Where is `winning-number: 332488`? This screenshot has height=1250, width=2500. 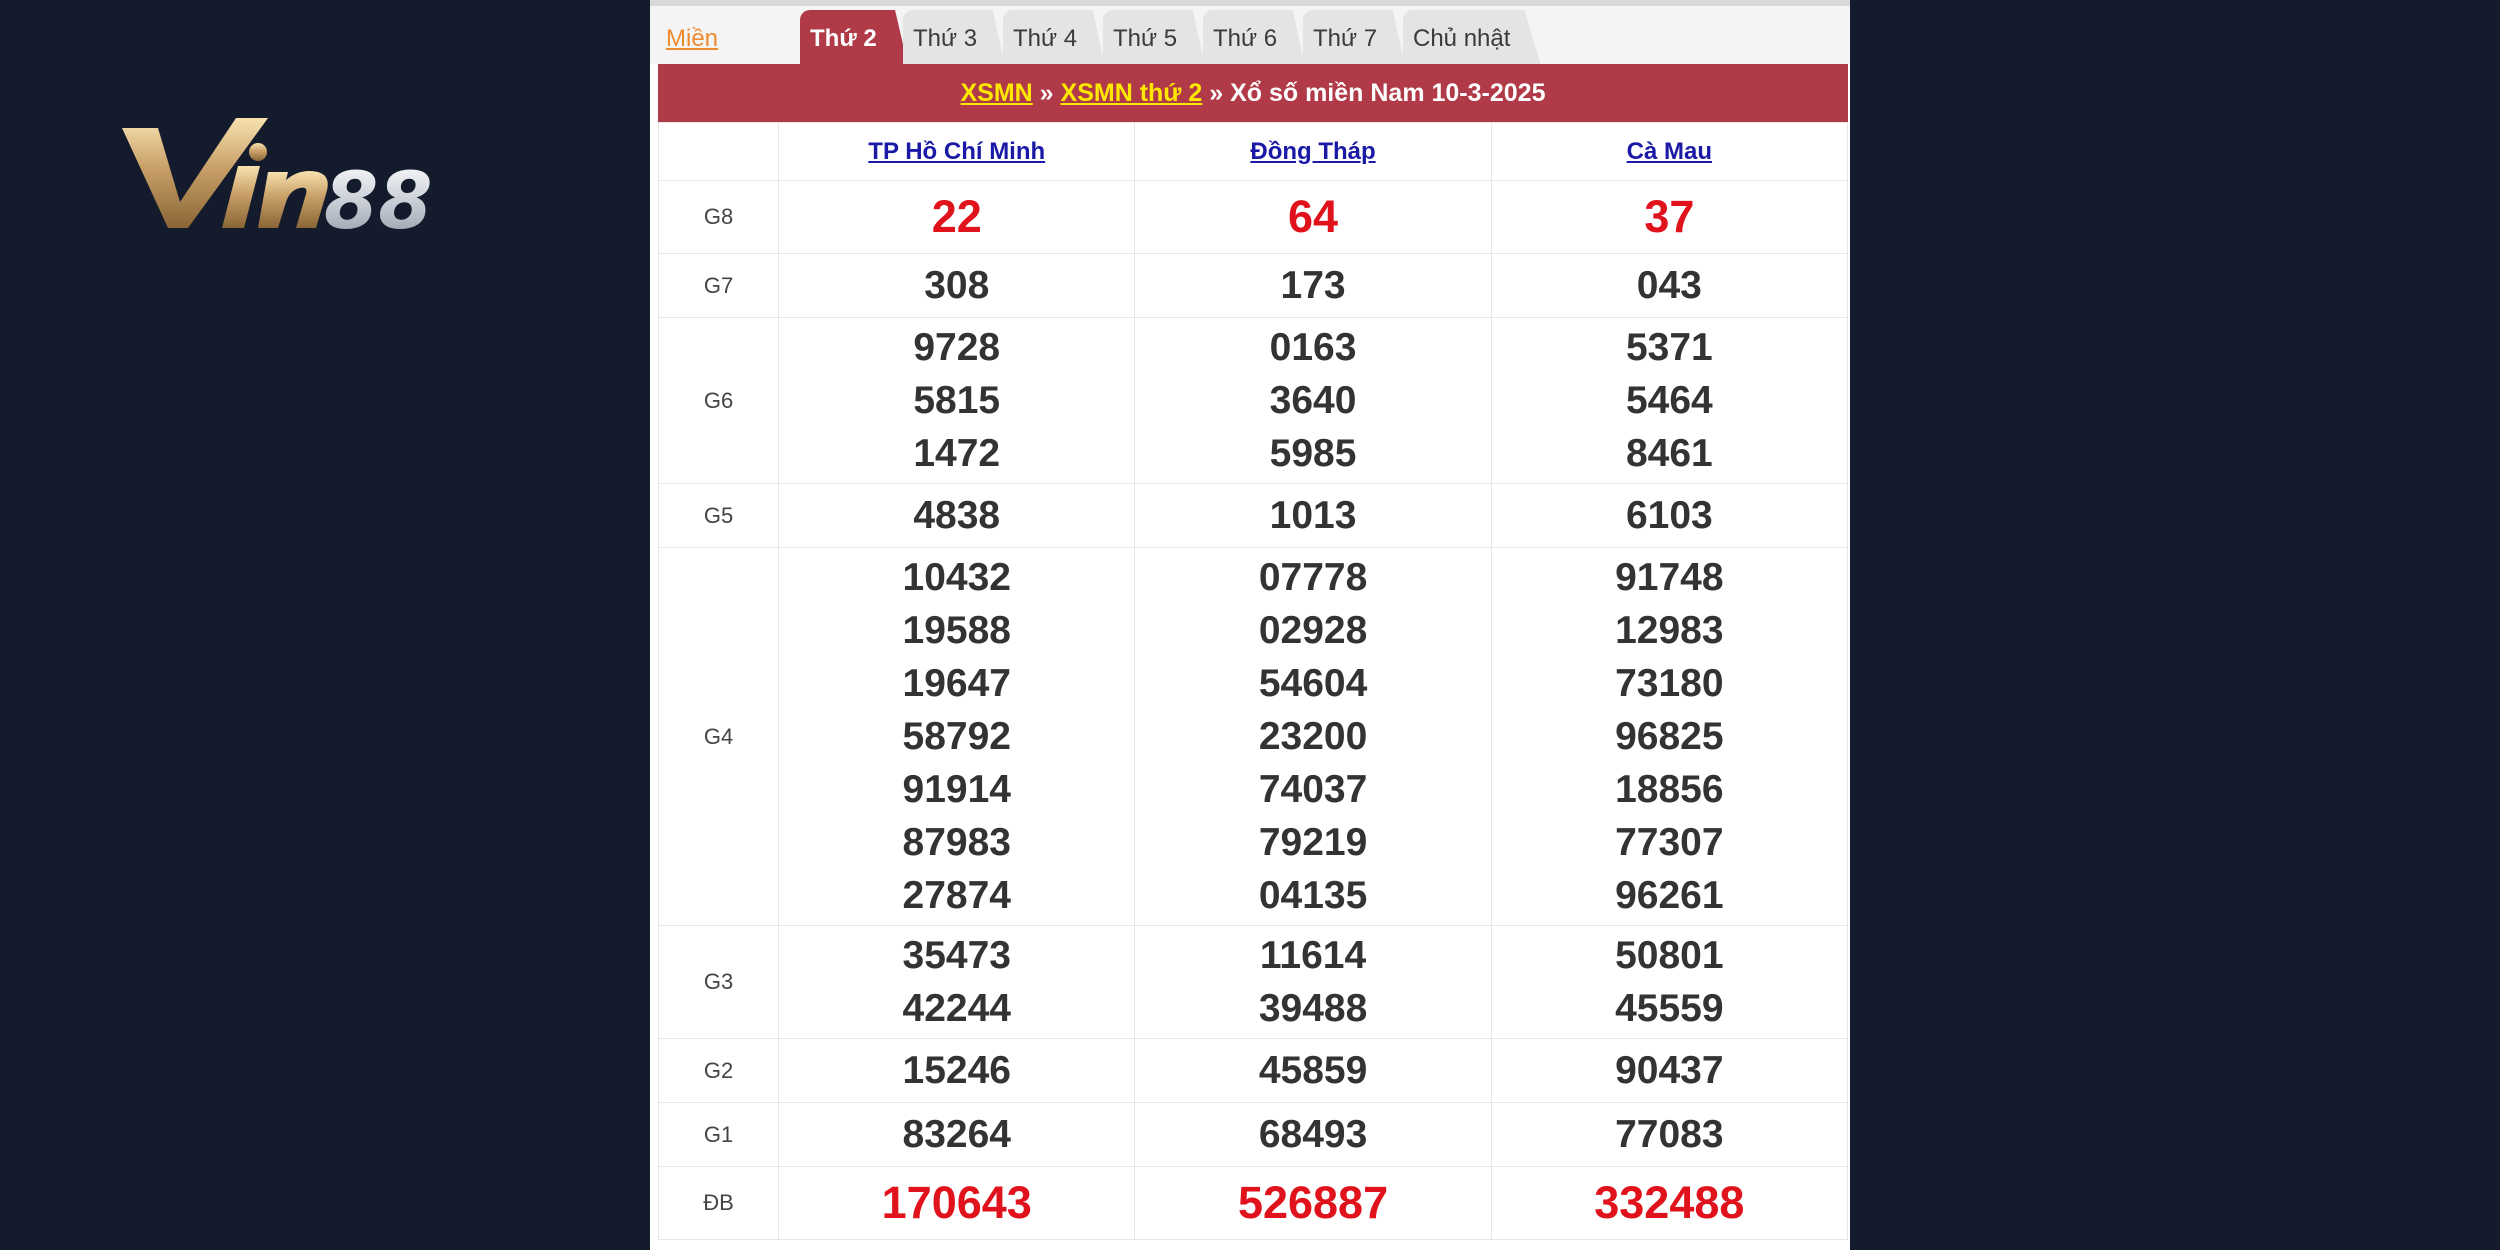
winning-number: 332488 is located at coordinates (1669, 1202).